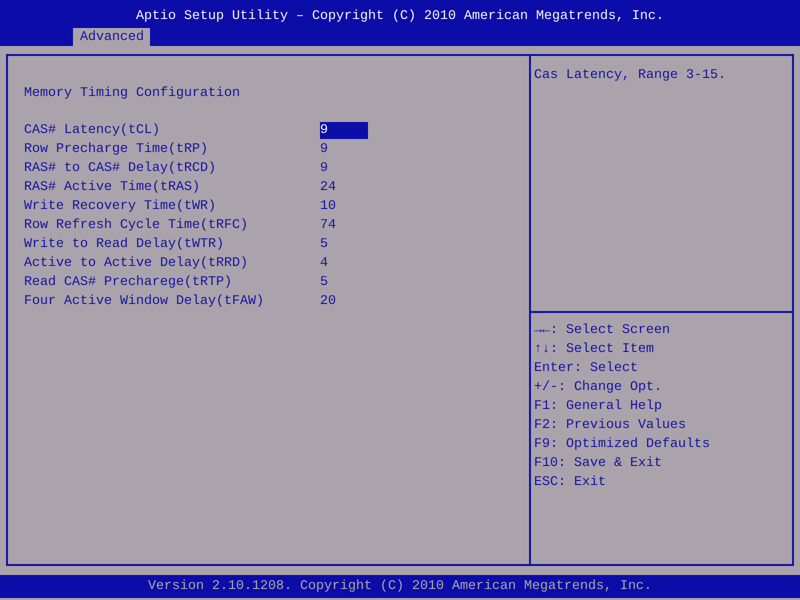  I want to click on key-hint: F10: Save & Exit, so click(598, 464).